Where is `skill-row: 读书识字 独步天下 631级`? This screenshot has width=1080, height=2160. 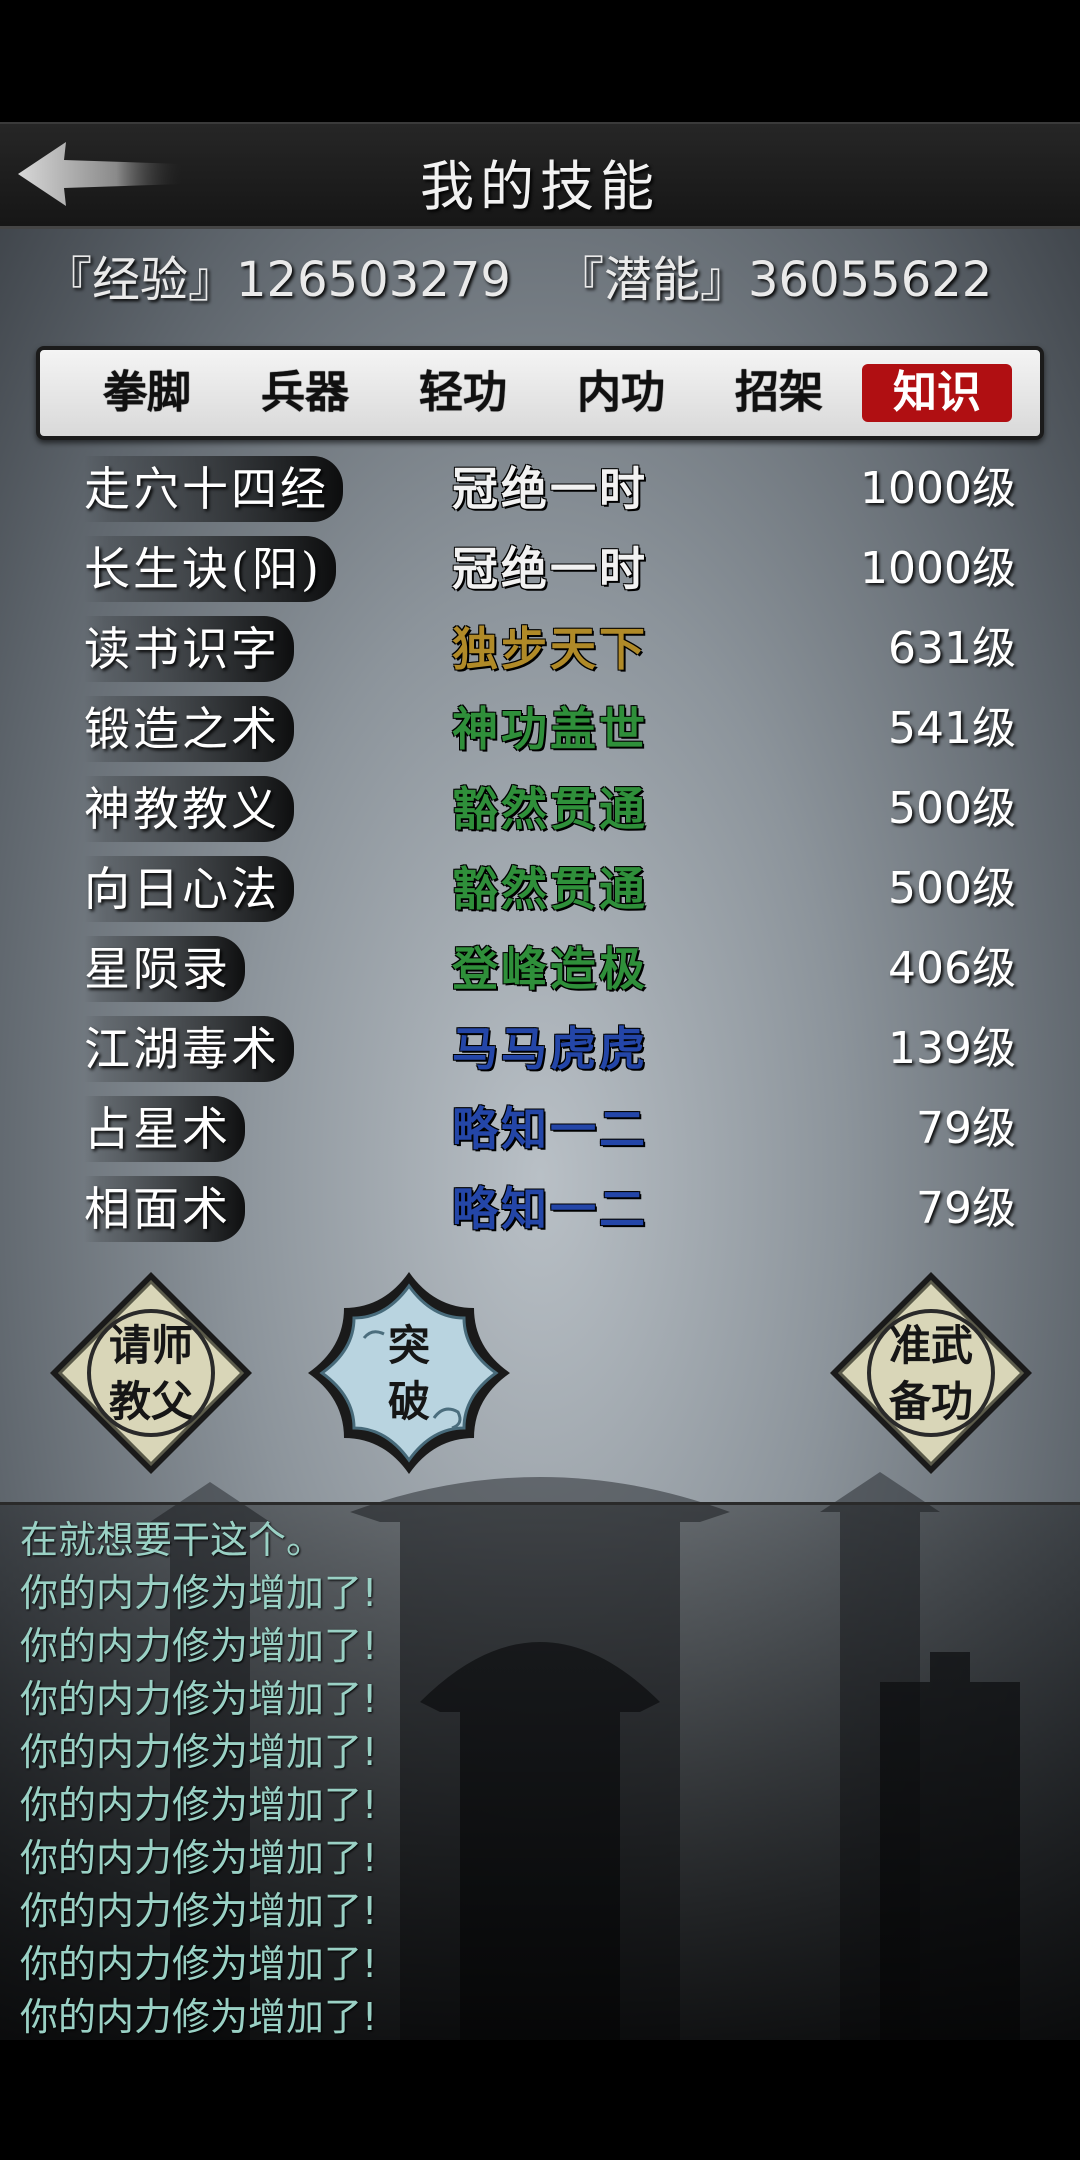
skill-row: 读书识字 独步天下 631级 is located at coordinates (540, 652).